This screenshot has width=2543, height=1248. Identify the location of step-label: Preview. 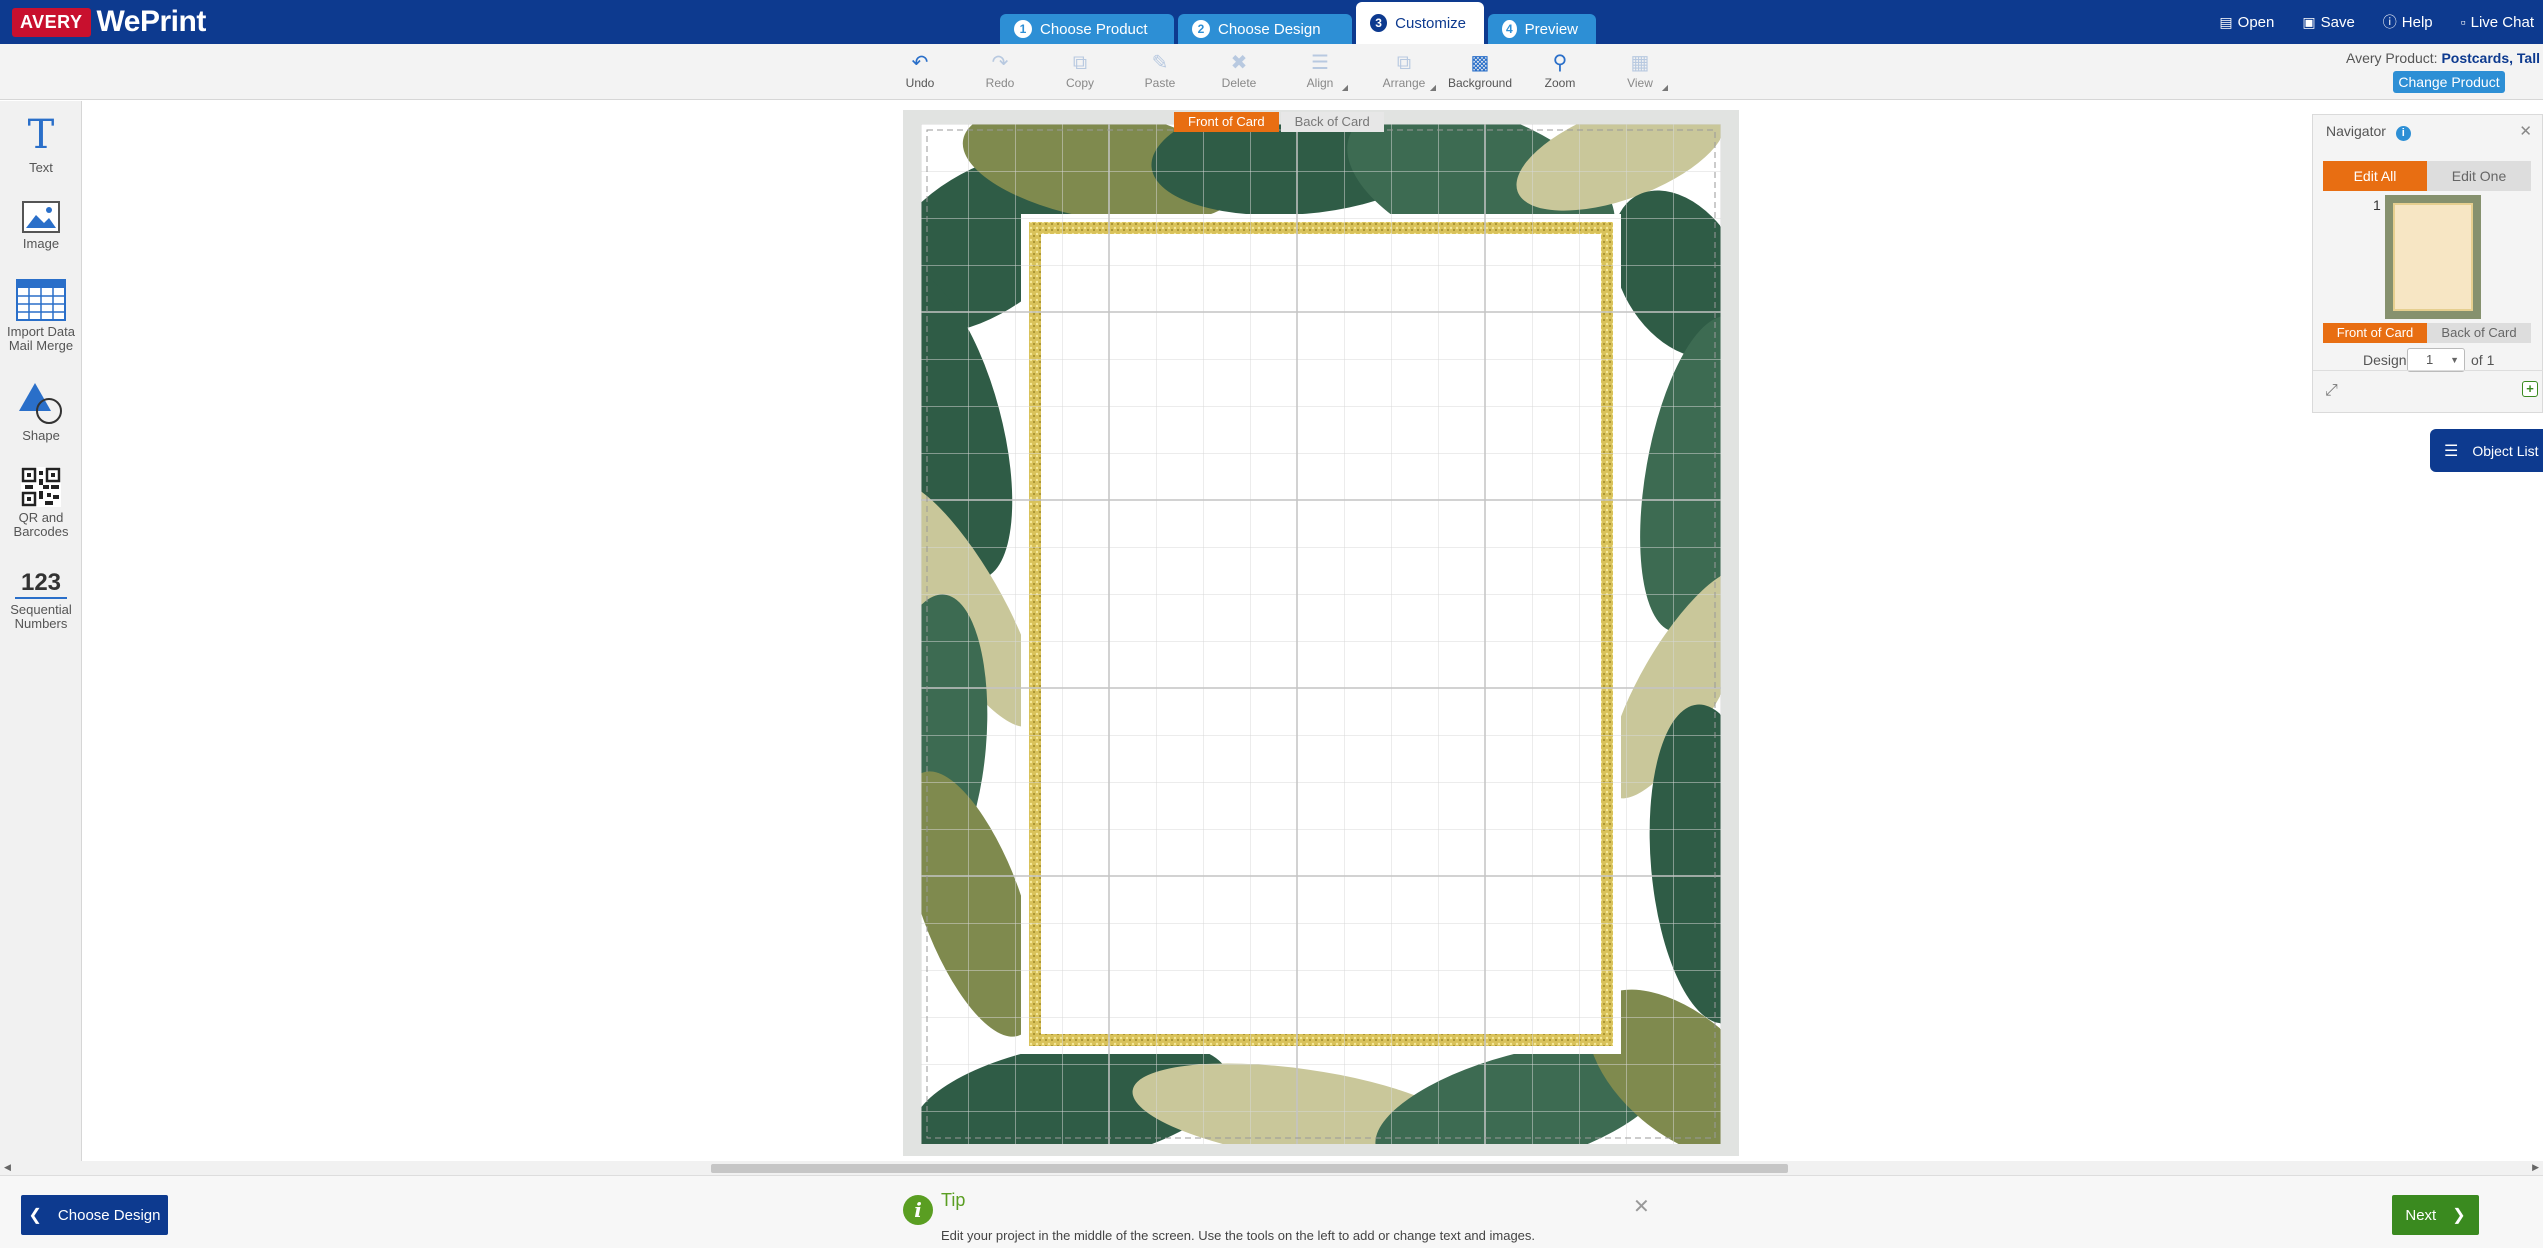
(1551, 29).